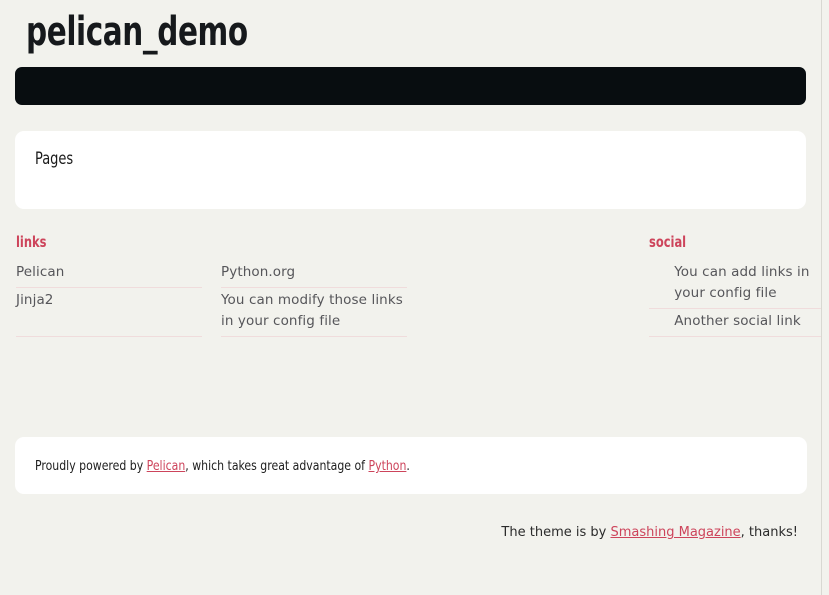  Describe the element at coordinates (91, 466) in the screenshot. I see `footer-prefix: Proudly powered by` at that location.